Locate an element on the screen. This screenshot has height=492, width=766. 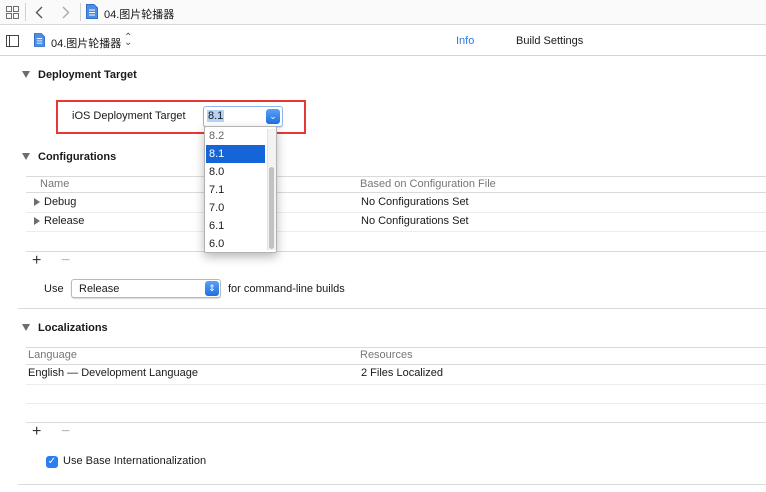
command-line-config-value: Release is located at coordinates (99, 289).